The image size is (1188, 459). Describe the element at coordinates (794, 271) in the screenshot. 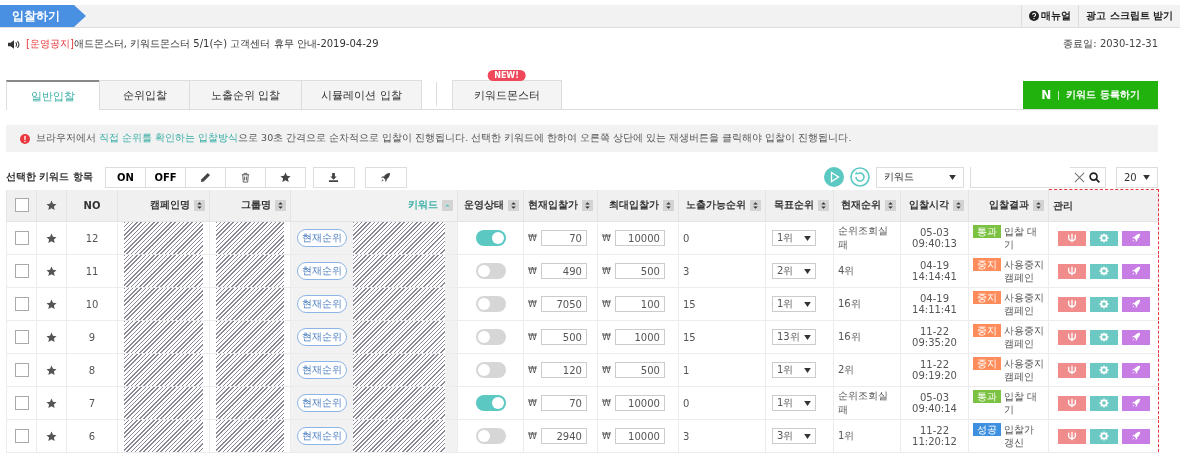

I see `target-rank-select: 2위` at that location.